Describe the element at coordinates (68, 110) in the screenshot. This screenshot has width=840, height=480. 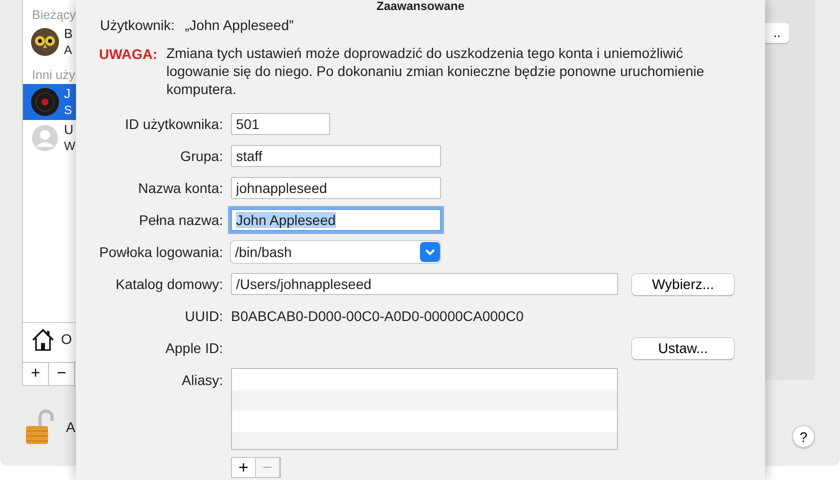
I see `user-subtitle: S` at that location.